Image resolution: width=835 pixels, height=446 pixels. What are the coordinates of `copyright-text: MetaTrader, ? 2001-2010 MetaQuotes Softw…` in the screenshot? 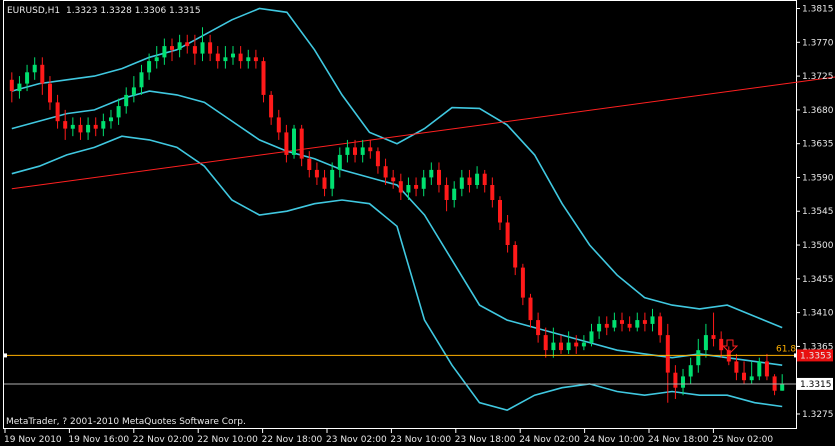 It's located at (126, 422).